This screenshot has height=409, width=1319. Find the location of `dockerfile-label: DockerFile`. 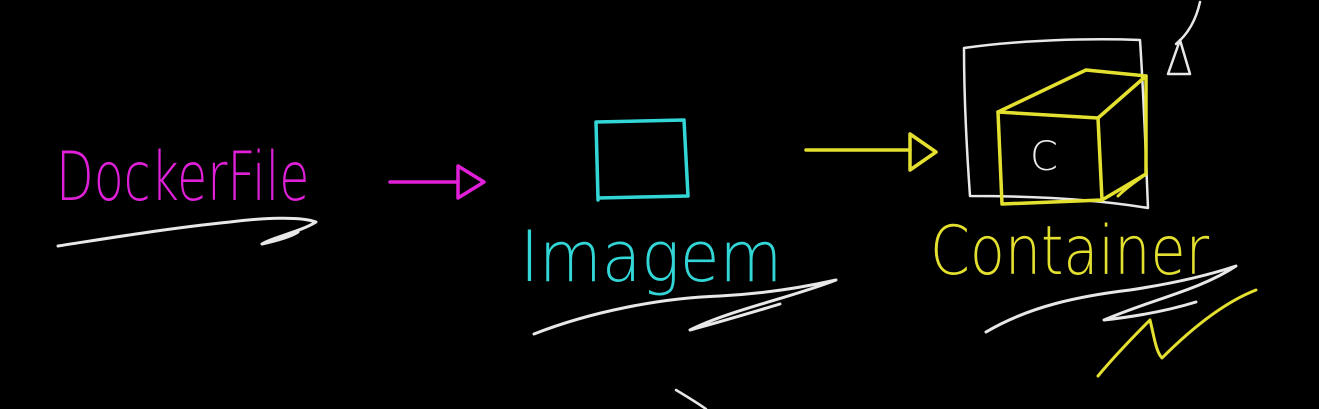

dockerfile-label: DockerFile is located at coordinates (183, 177).